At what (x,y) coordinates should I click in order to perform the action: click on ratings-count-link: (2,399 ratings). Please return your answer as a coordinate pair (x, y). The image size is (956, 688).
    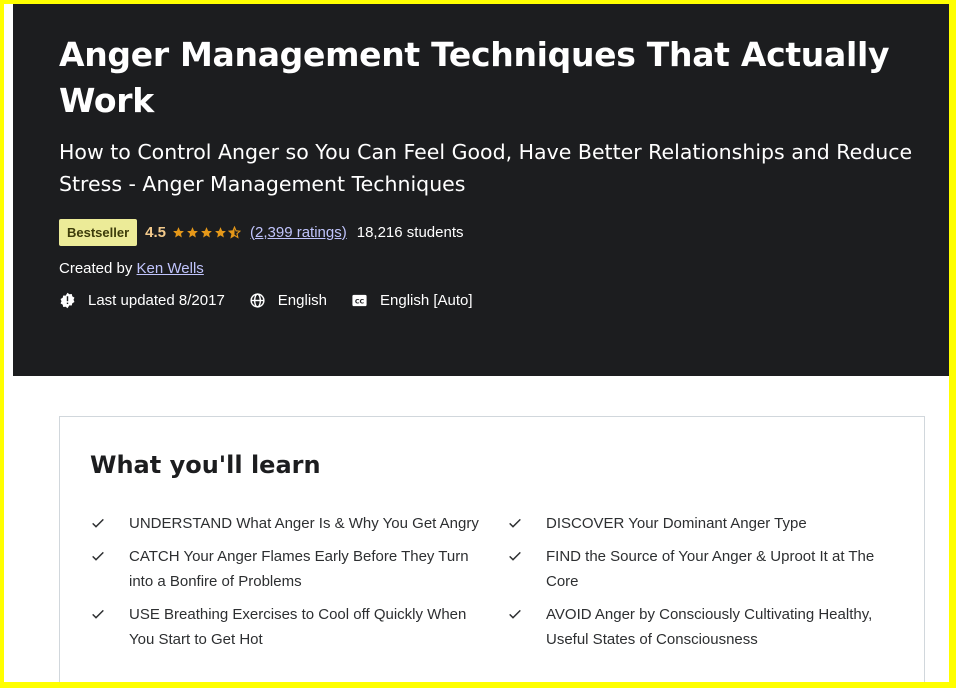
    Looking at the image, I should click on (298, 232).